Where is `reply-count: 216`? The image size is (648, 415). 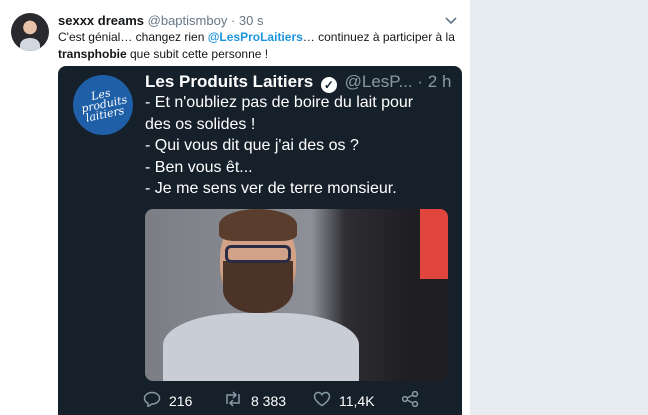
reply-count: 216 is located at coordinates (181, 401).